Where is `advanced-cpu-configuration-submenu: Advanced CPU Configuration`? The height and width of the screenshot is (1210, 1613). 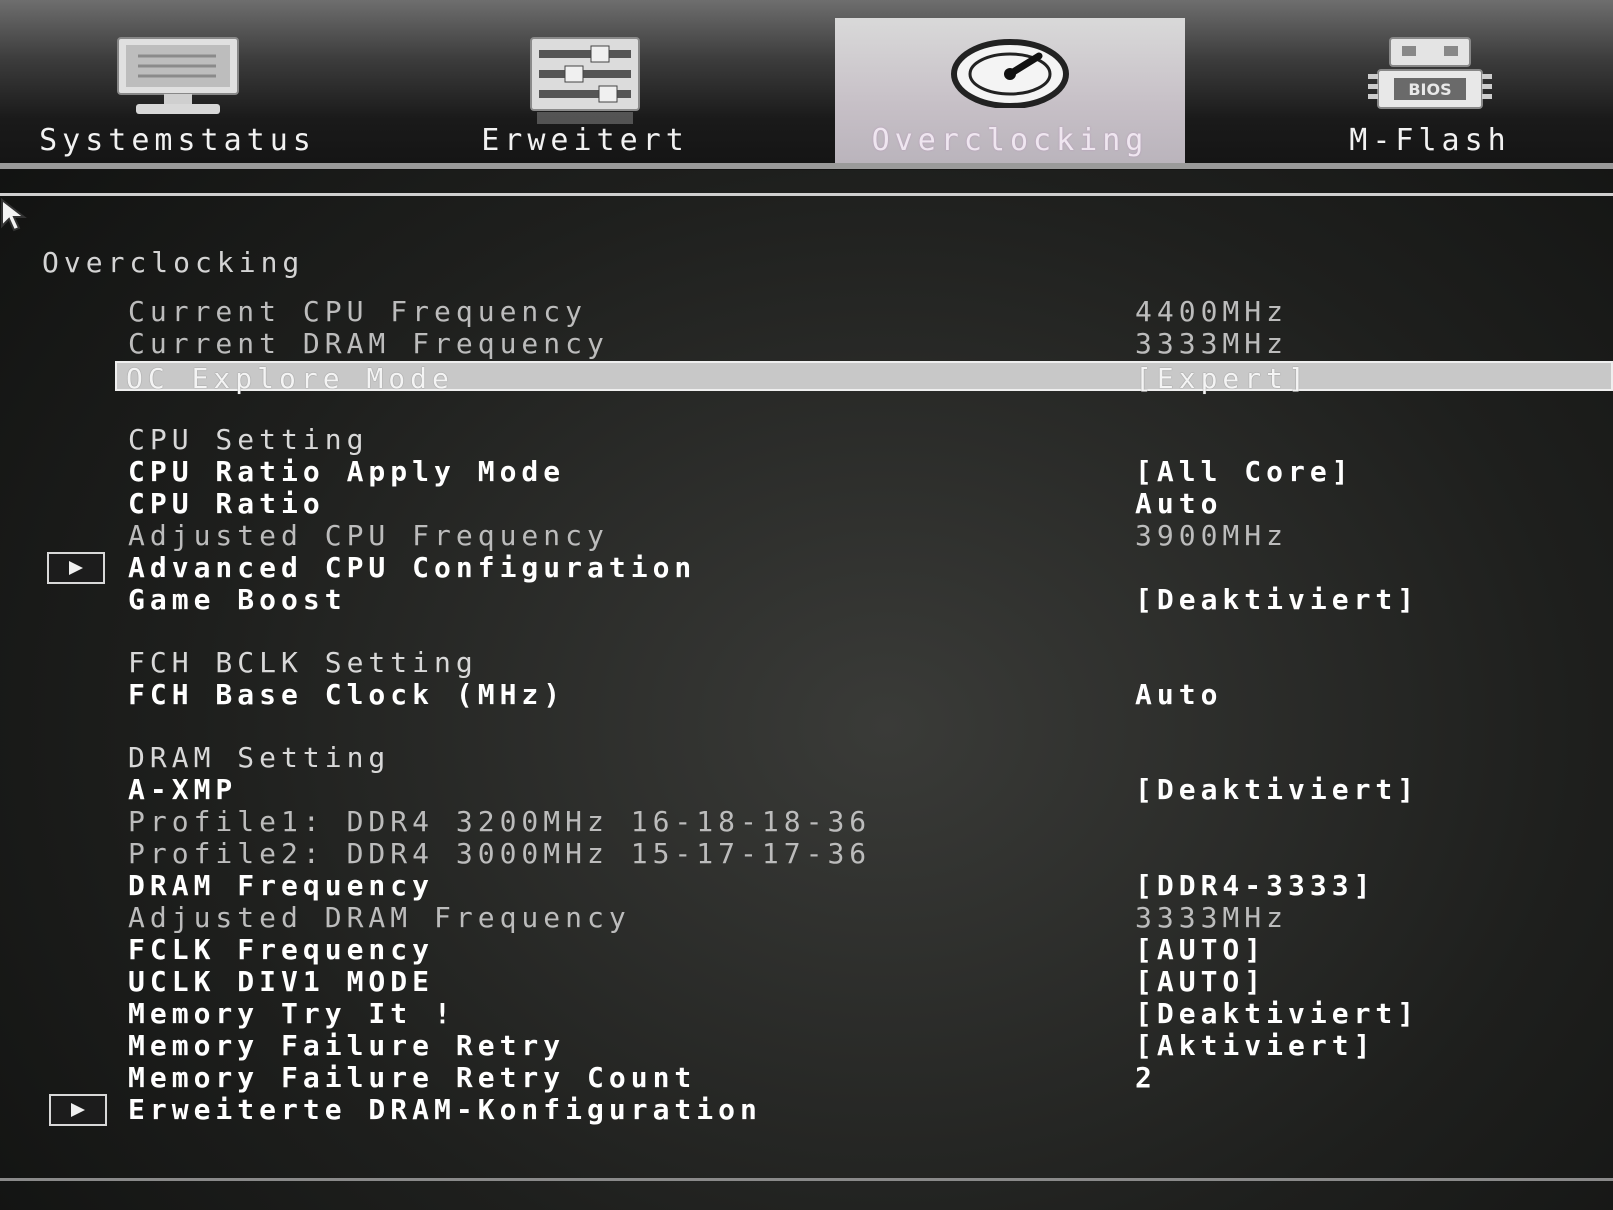
advanced-cpu-configuration-submenu: Advanced CPU Configuration is located at coordinates (806, 568).